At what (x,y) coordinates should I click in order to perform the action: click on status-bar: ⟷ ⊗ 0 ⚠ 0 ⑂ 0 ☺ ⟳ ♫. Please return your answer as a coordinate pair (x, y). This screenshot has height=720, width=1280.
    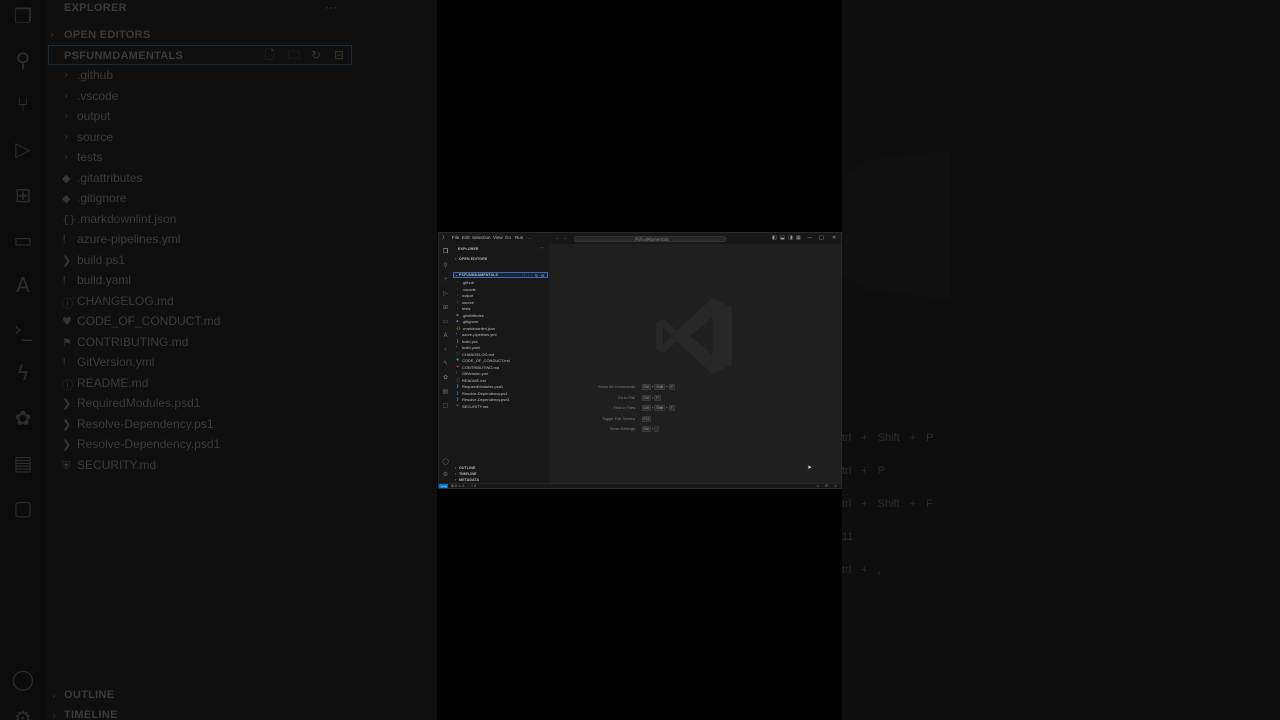
    Looking at the image, I should click on (640, 485).